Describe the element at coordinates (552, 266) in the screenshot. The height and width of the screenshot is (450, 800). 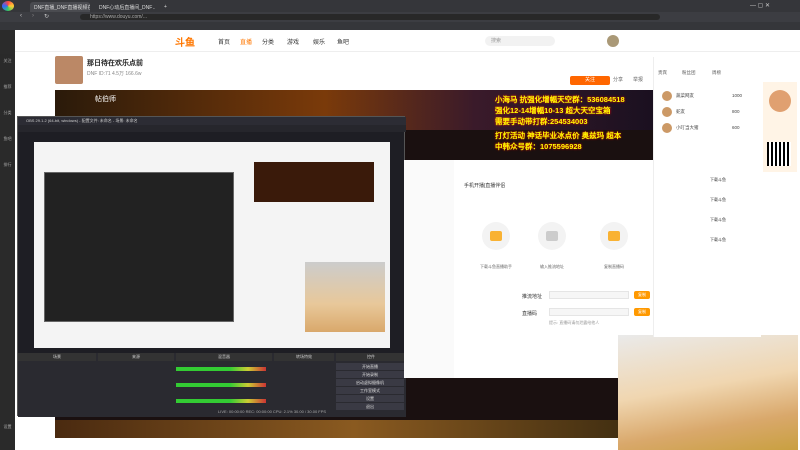
I see `step-label: 输入推流地址` at that location.